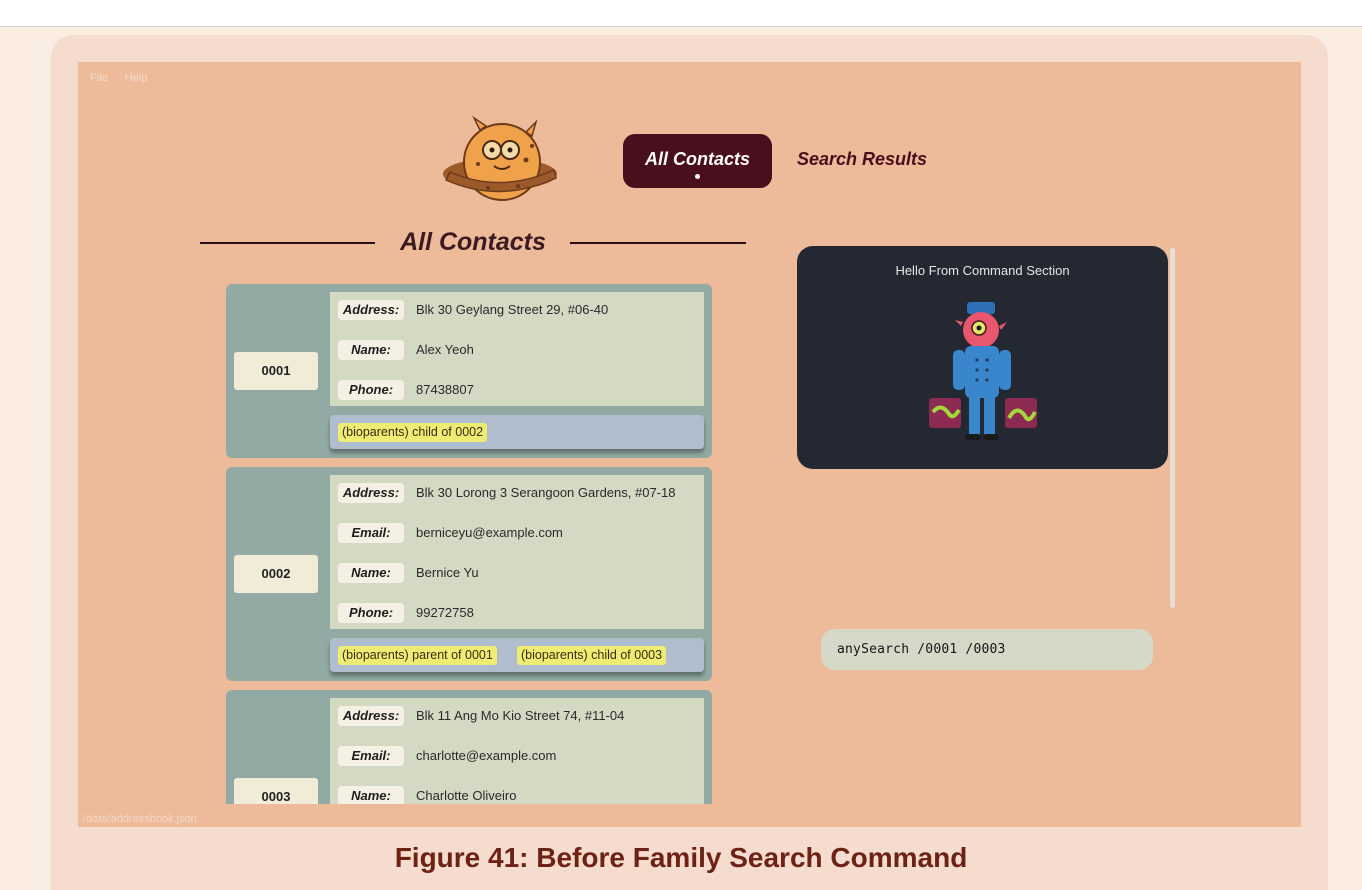 This screenshot has width=1362, height=890. Describe the element at coordinates (862, 161) in the screenshot. I see `tab-search-results: Search Results` at that location.